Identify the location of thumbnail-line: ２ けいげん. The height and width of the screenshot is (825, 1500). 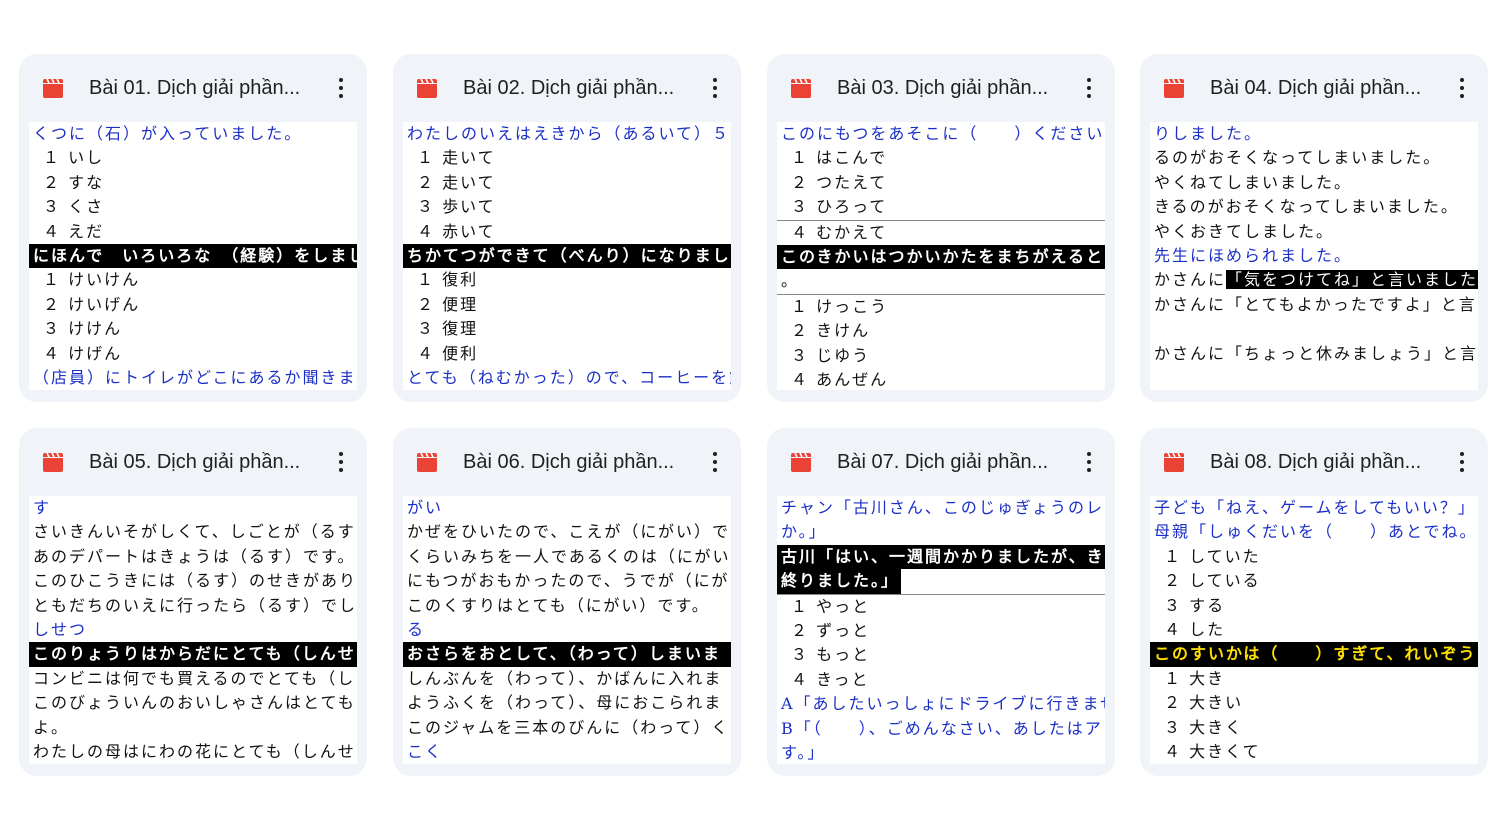
(92, 304).